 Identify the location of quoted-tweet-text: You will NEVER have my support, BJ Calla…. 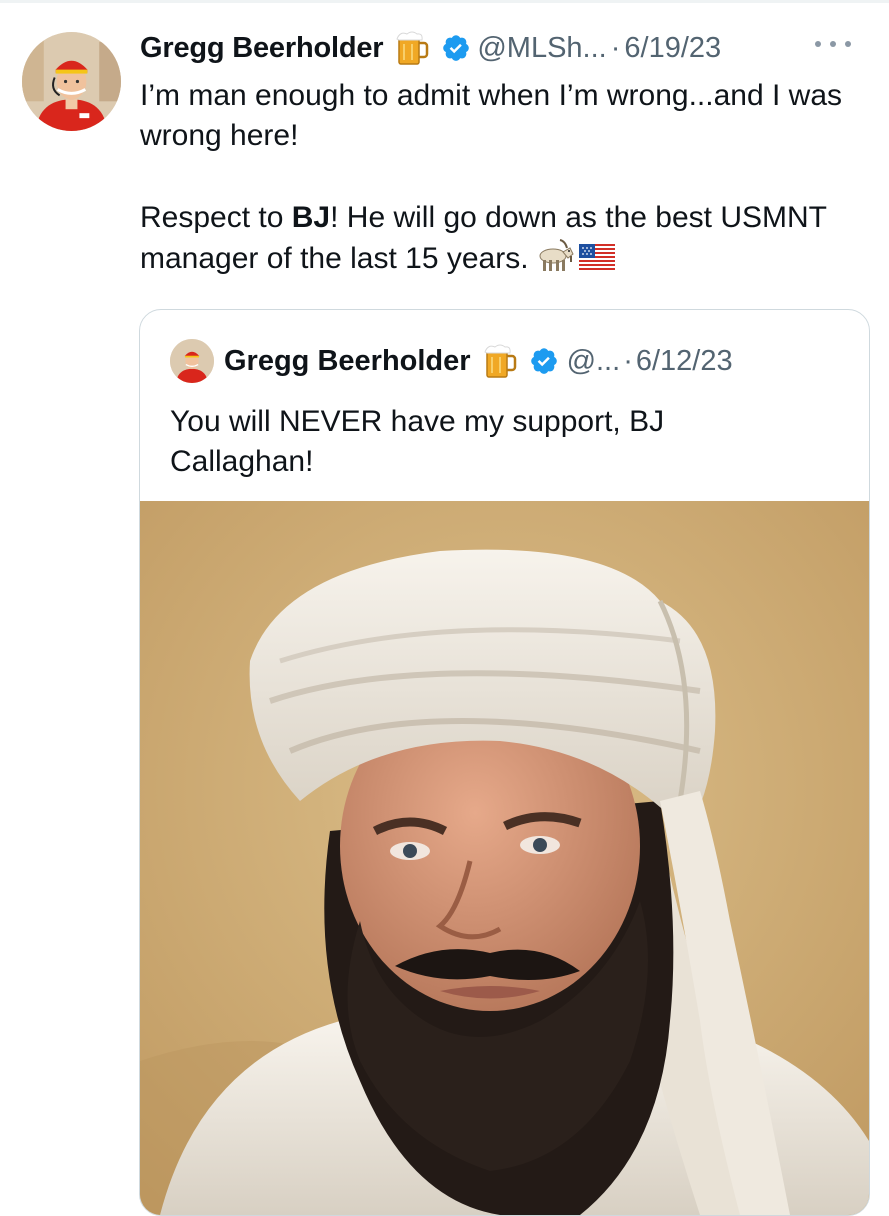
(417, 441).